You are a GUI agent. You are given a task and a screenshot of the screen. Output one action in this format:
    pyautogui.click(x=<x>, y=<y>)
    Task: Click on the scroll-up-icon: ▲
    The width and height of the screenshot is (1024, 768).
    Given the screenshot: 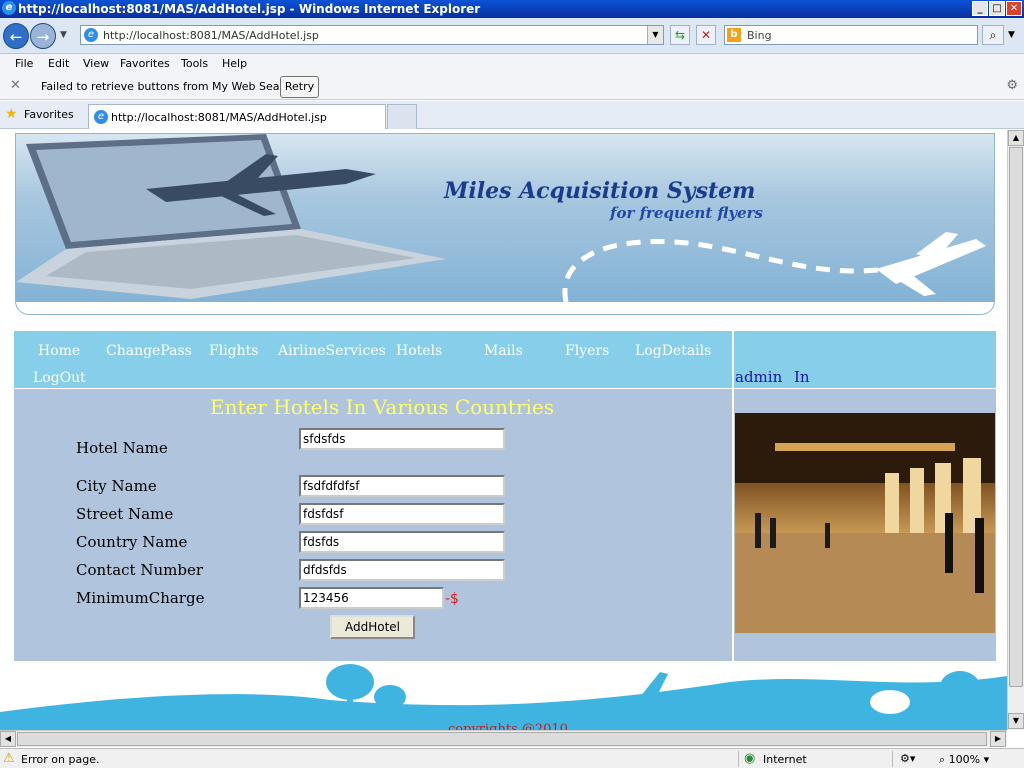 What is the action you would take?
    pyautogui.click(x=1016, y=138)
    